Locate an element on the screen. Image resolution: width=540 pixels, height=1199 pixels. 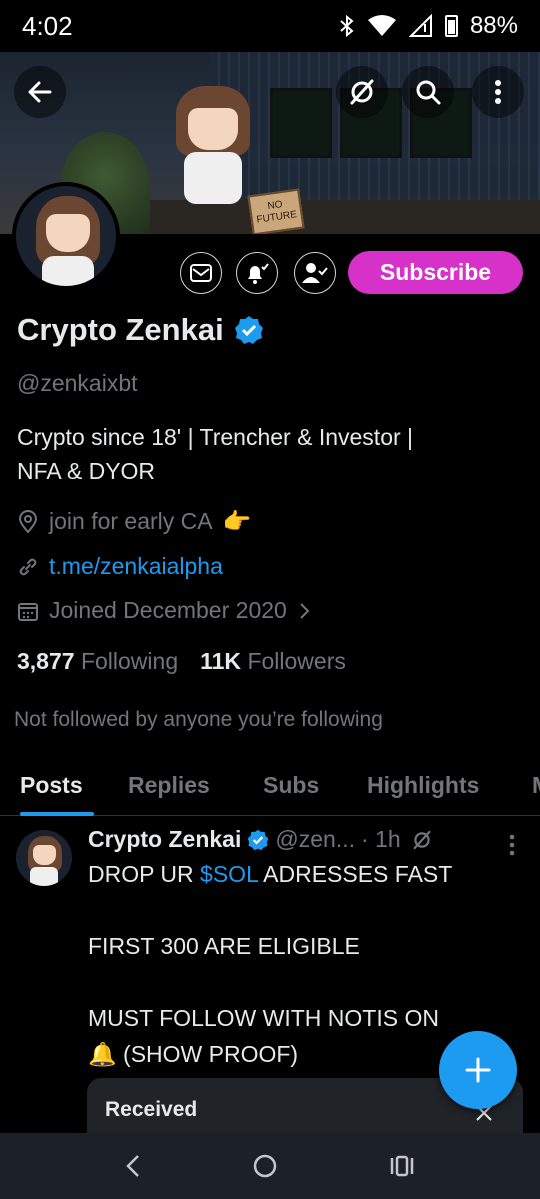
bio-line: NFA & DYOR is located at coordinates (86, 471).